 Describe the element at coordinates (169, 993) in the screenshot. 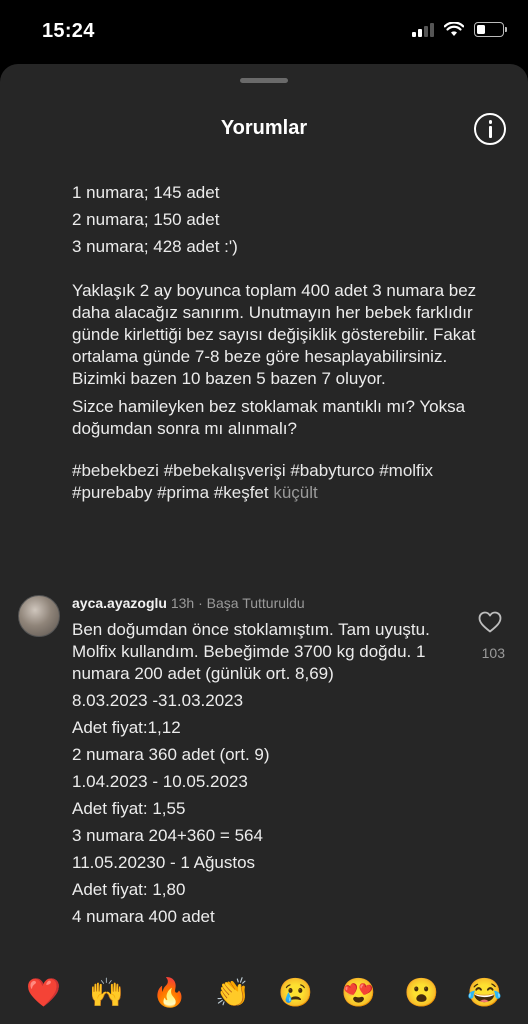

I see `fire-emoji-button: 🔥` at that location.